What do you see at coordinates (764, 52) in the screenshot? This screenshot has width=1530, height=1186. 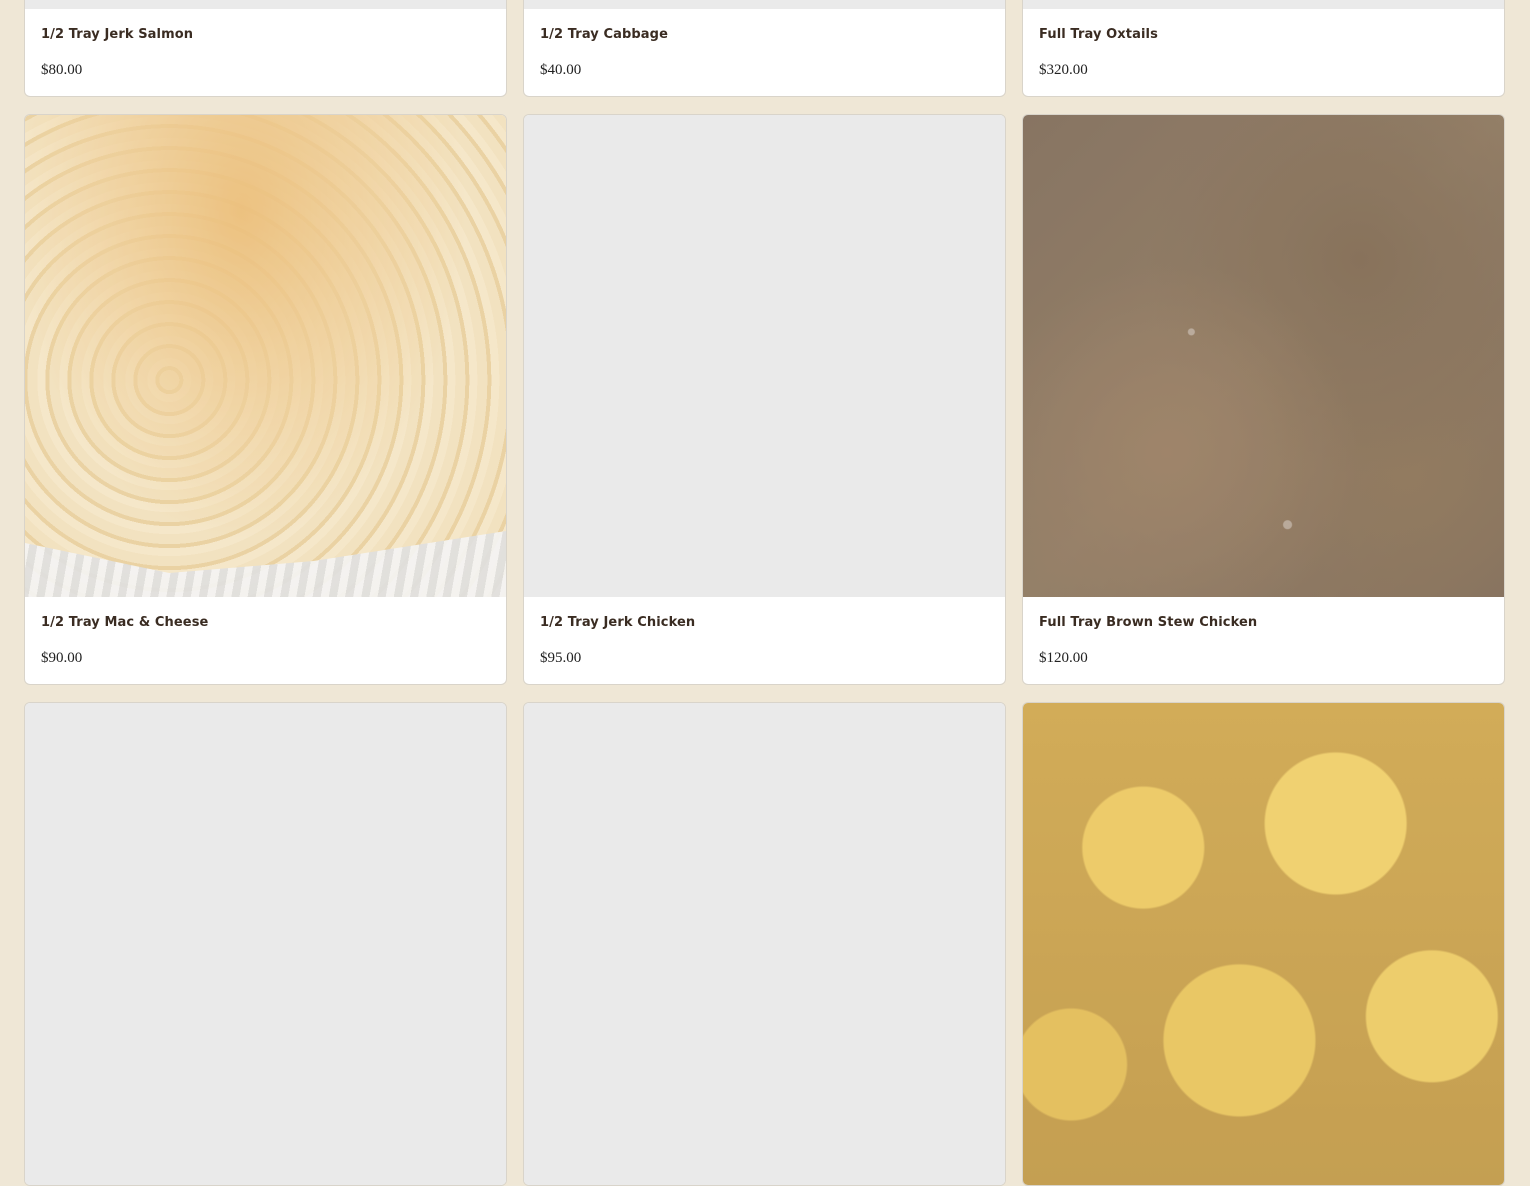 I see `item-info: 1/2 Tray Cabbage $40.00` at bounding box center [764, 52].